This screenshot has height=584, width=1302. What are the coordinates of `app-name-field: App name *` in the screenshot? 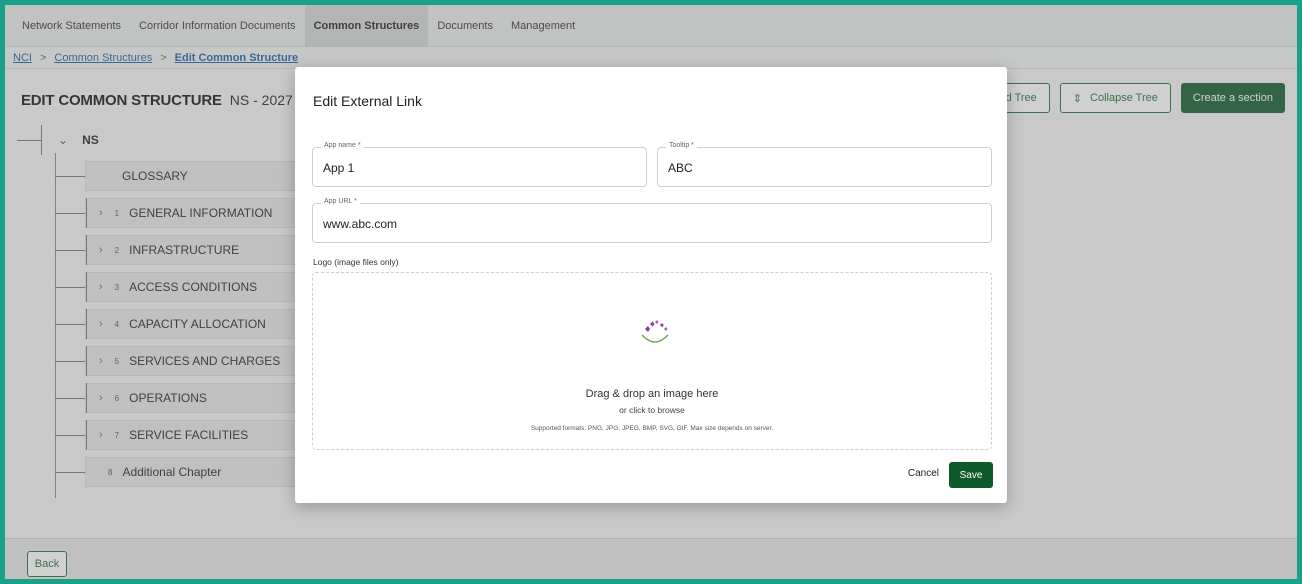 It's located at (479, 164).